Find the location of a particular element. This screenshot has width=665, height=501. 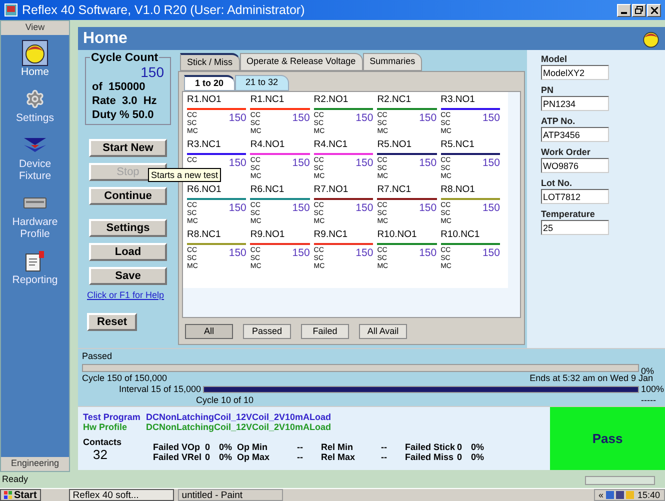

filter-button: Passed is located at coordinates (267, 331).